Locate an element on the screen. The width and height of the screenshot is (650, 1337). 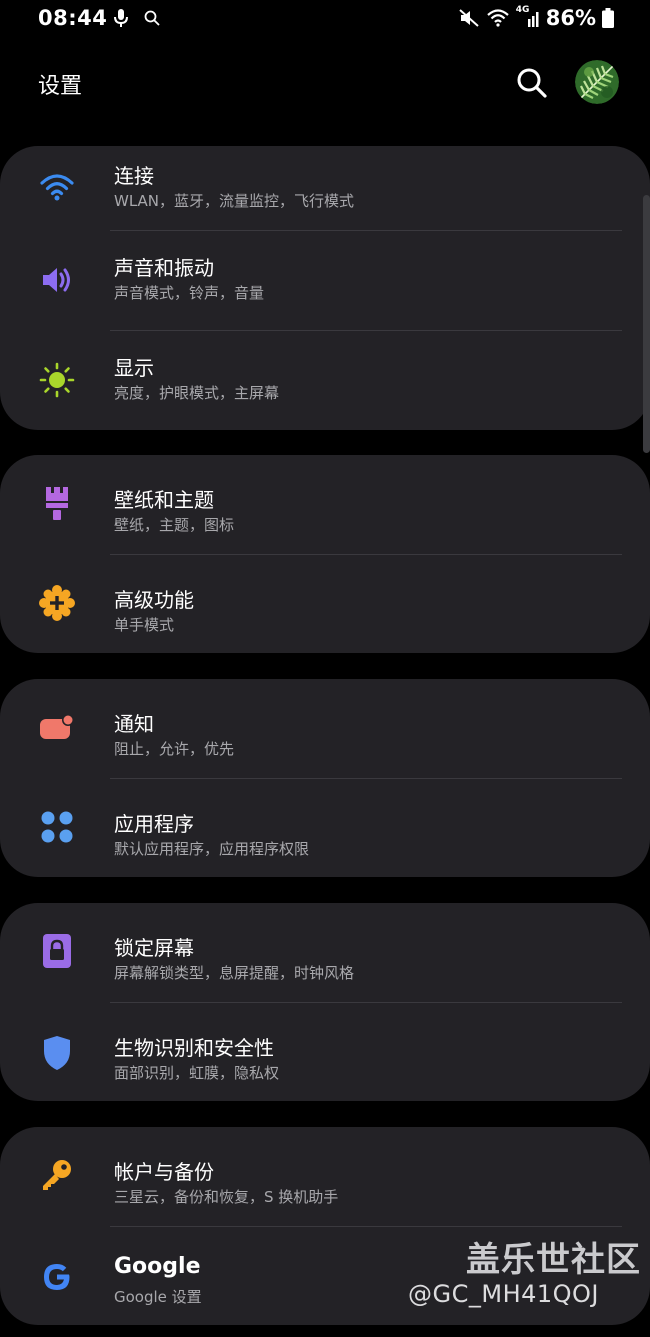
status-bar: 08:44 4G 86% is located at coordinates (325, 20).